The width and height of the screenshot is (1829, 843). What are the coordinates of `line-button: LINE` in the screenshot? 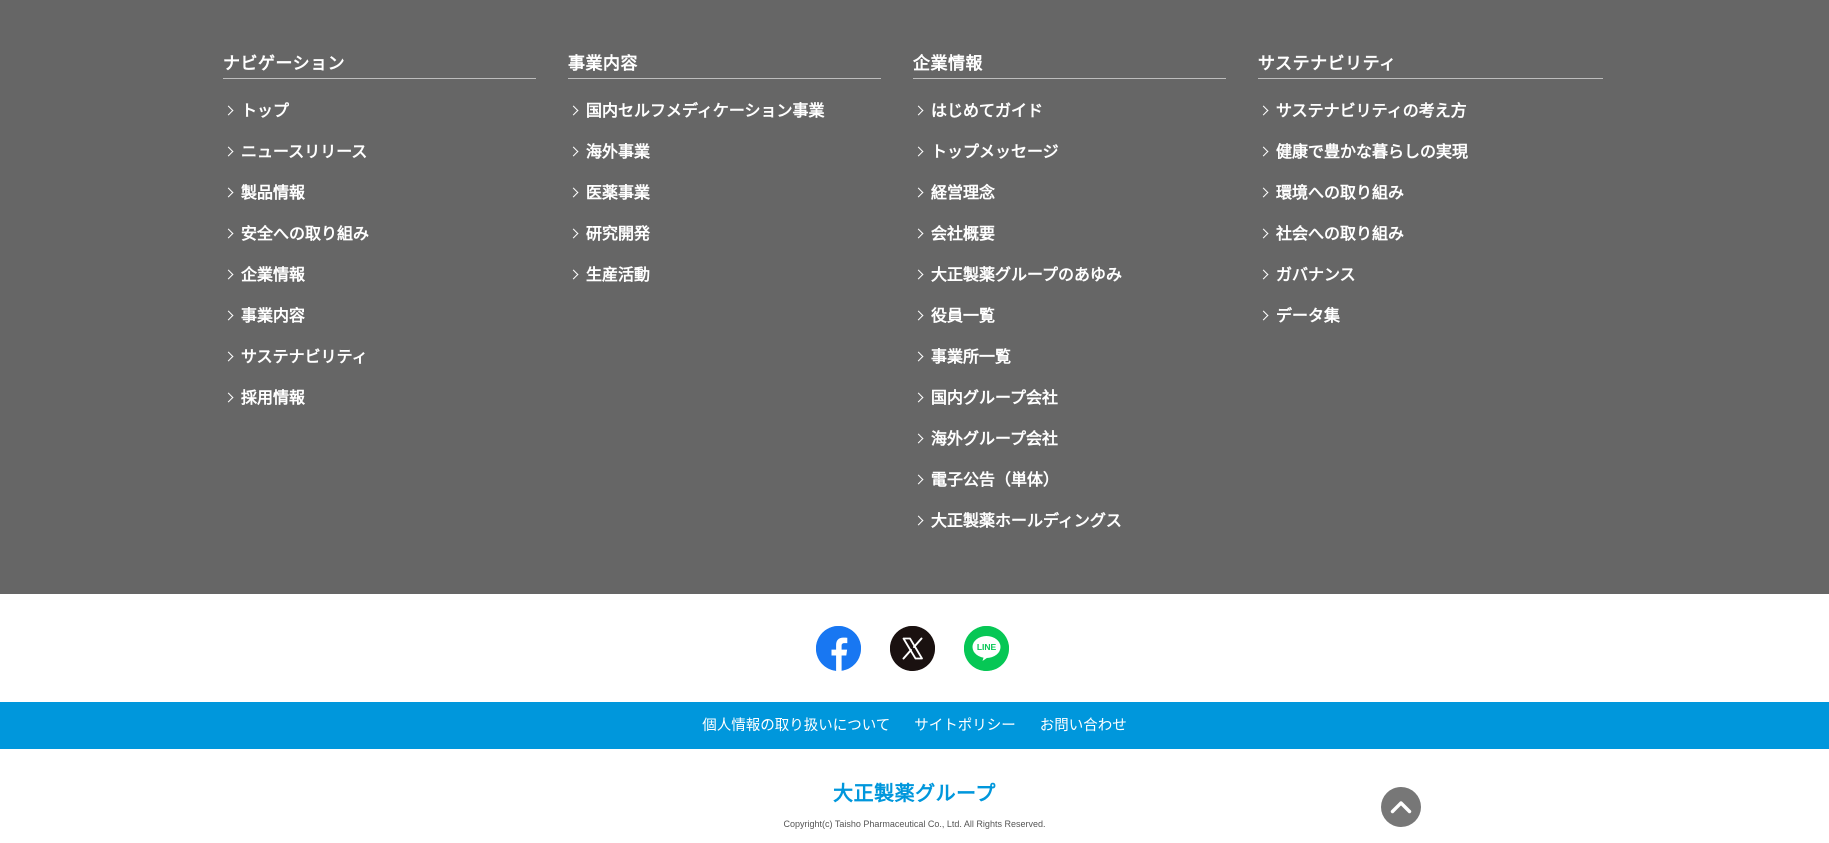 It's located at (986, 648).